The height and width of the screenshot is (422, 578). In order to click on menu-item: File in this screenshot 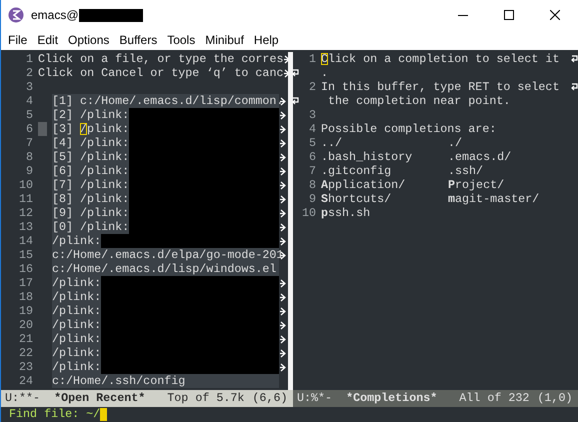, I will do `click(17, 40)`.